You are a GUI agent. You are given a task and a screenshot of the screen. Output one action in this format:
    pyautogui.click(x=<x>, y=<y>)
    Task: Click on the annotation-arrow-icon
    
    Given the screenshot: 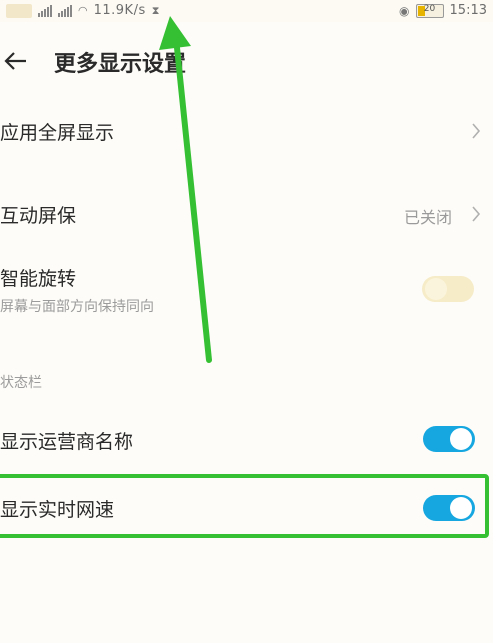 What is the action you would take?
    pyautogui.click(x=185, y=189)
    